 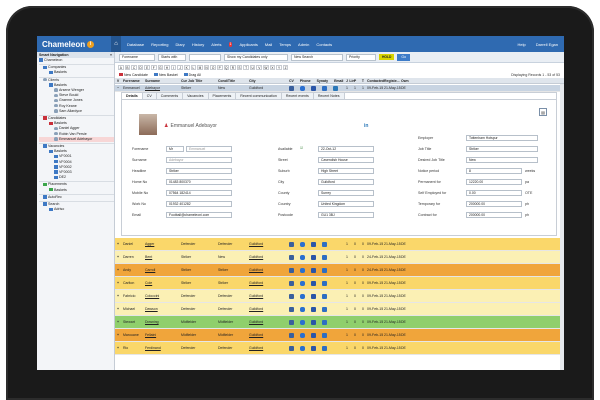 I want to click on temporary-field: 200000.00, so click(x=494, y=204).